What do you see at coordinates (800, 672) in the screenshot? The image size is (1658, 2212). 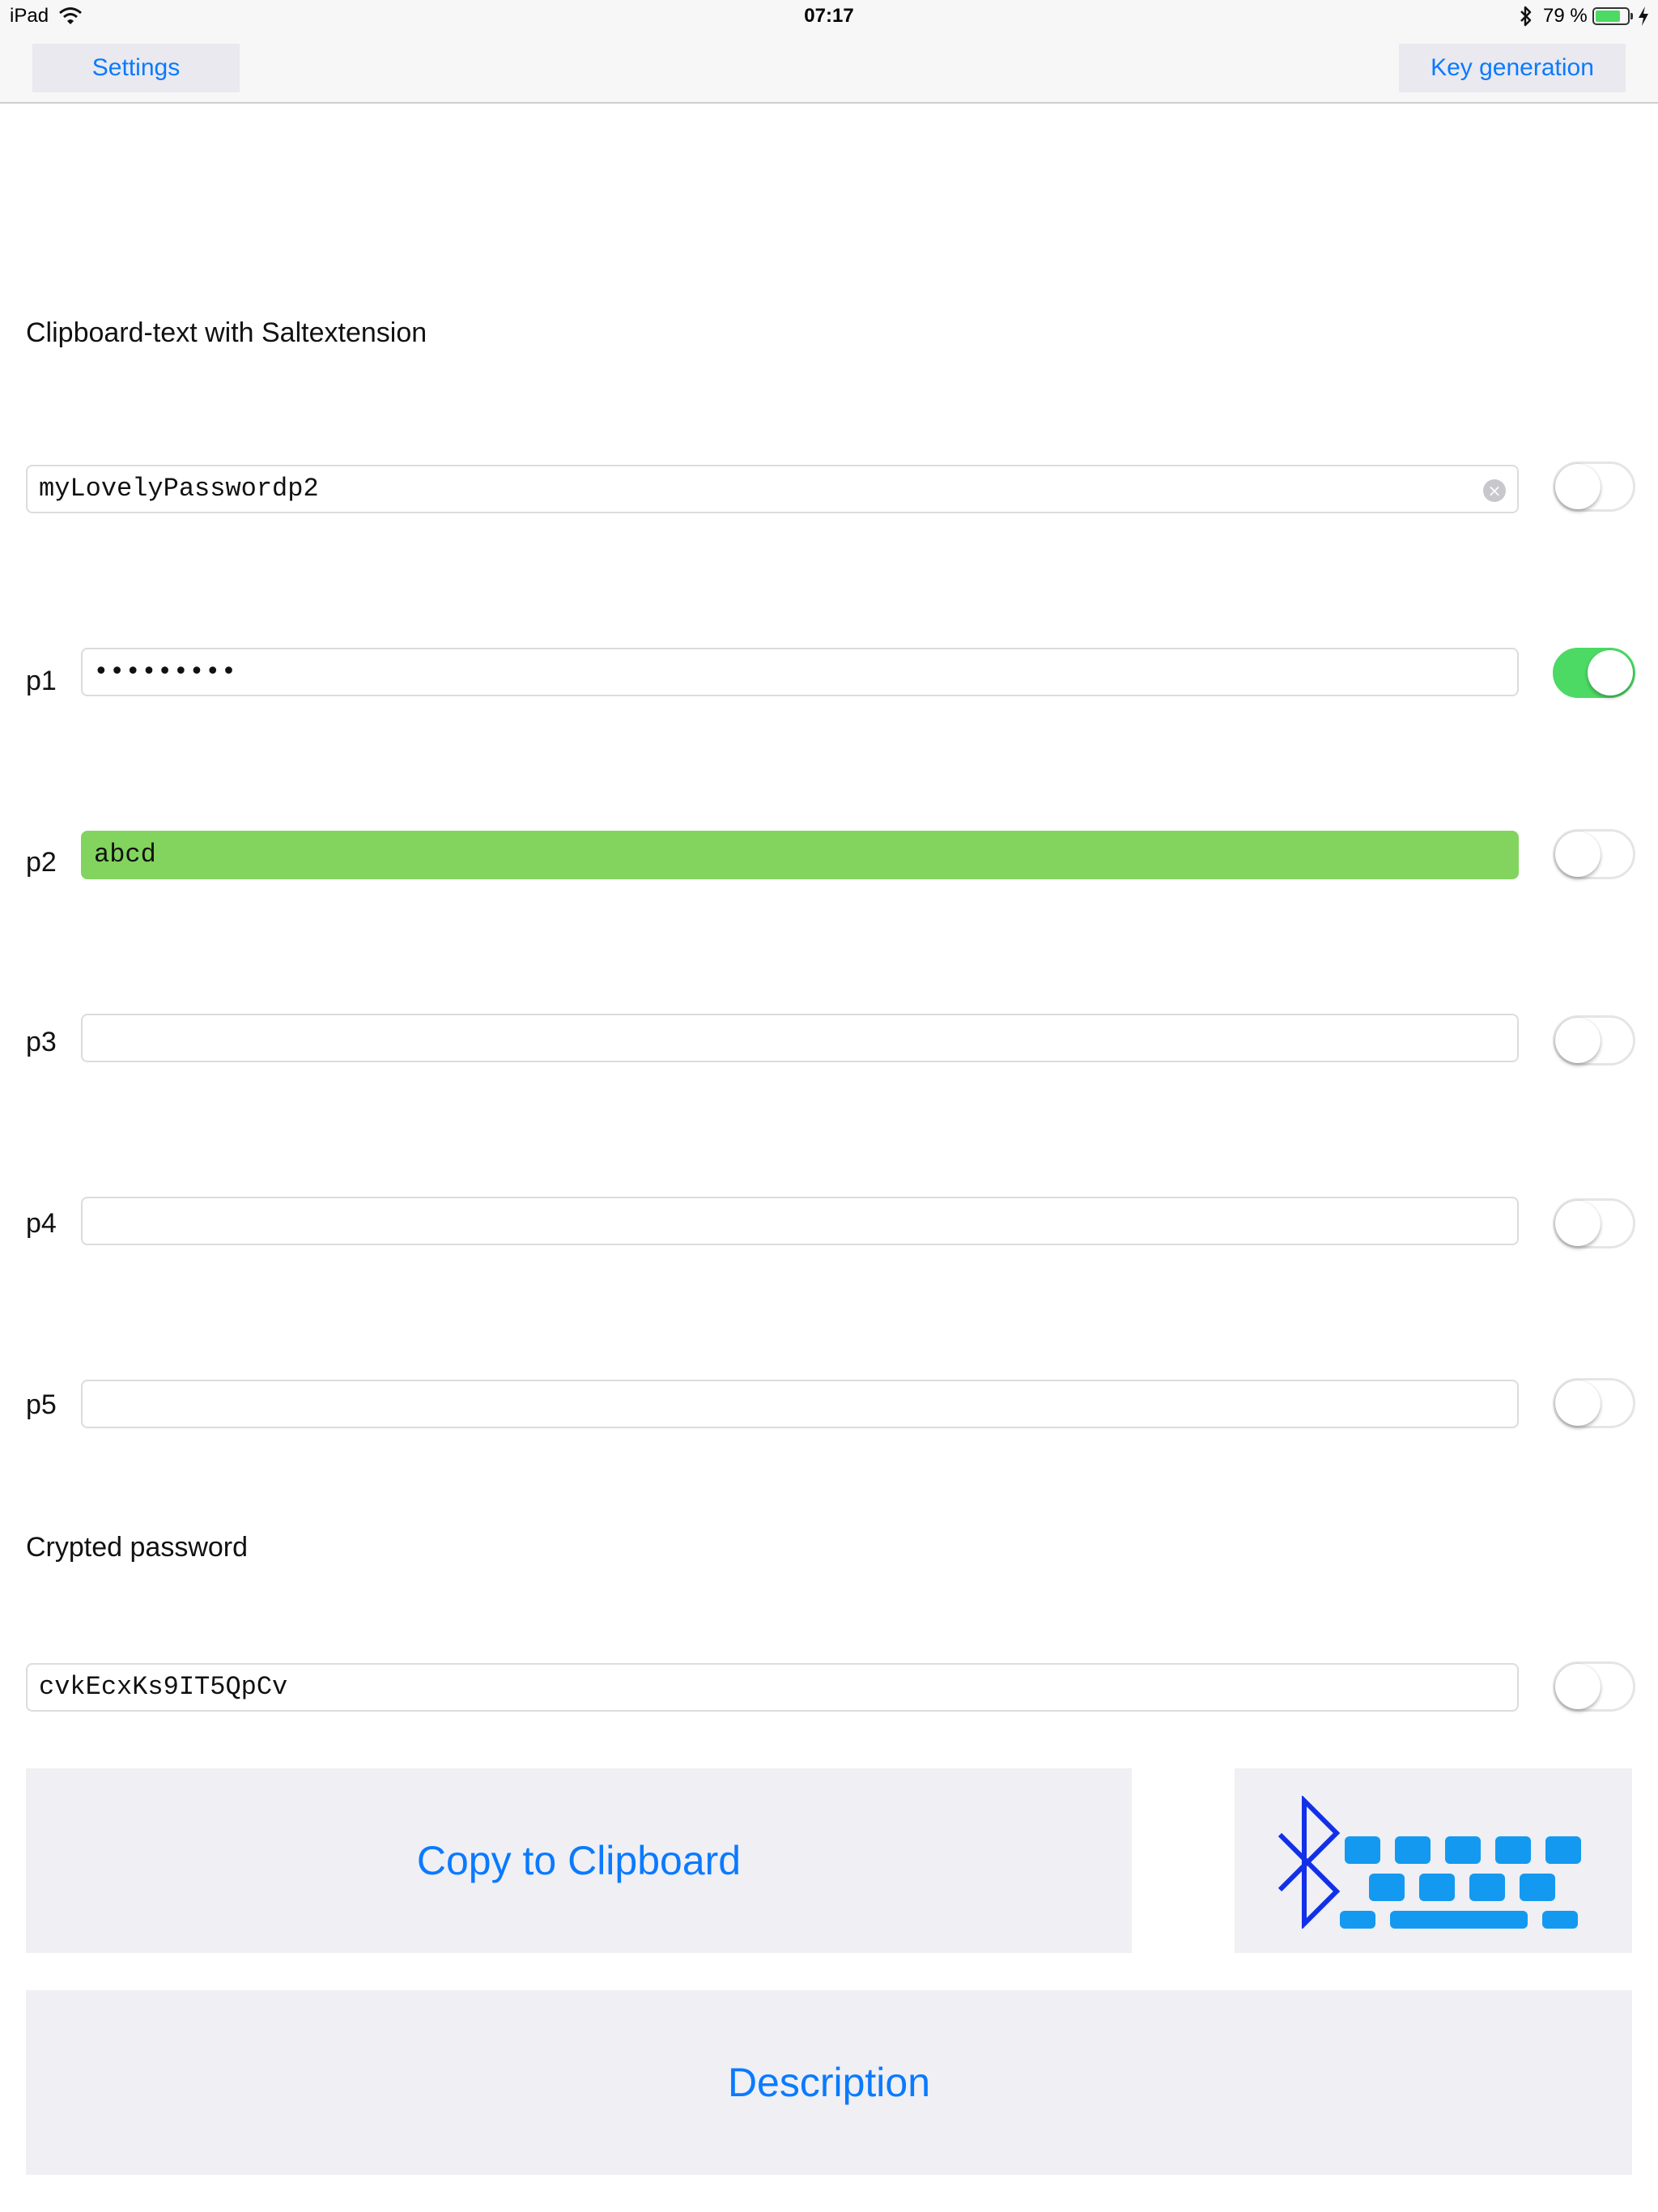 I see `param-field-p1: •••••••••` at bounding box center [800, 672].